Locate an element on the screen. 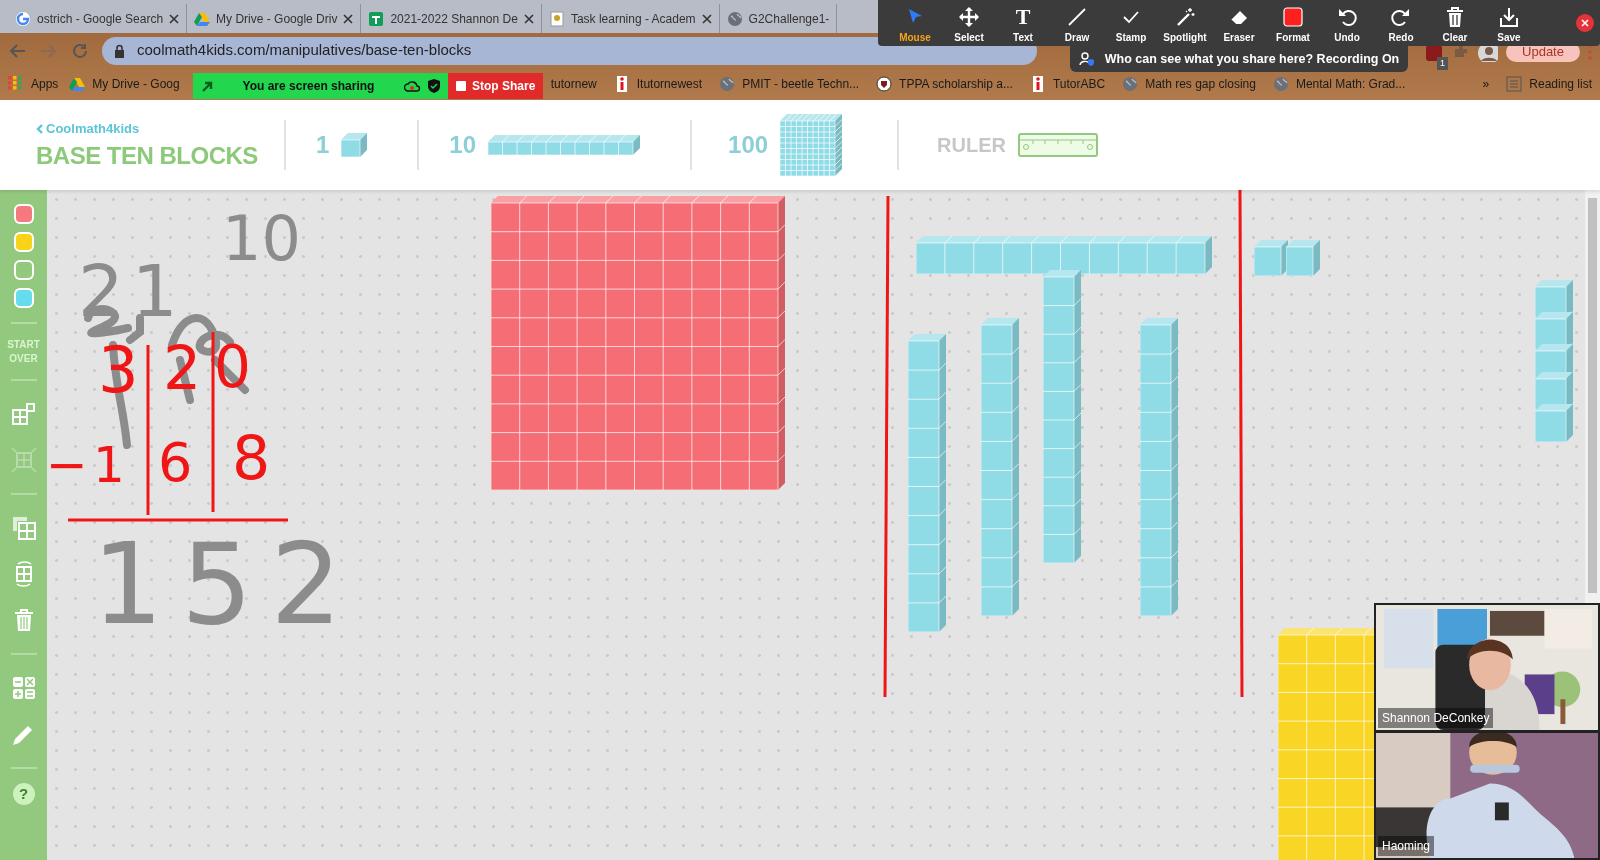  browser-tab: 2021-2022 Shannon De is located at coordinates (451, 18).